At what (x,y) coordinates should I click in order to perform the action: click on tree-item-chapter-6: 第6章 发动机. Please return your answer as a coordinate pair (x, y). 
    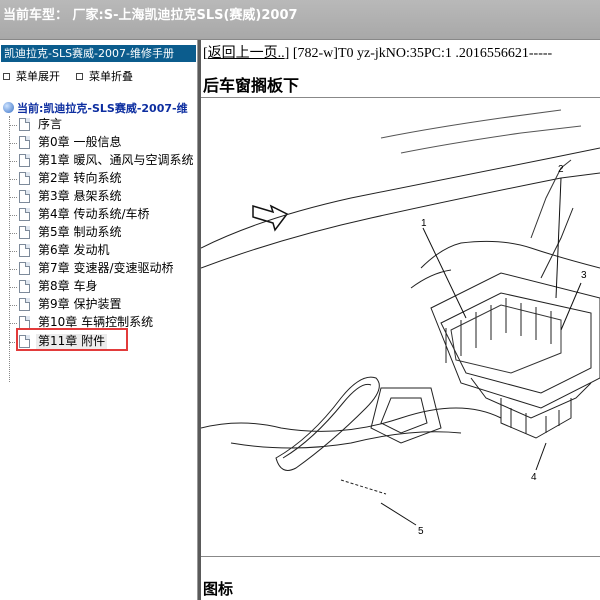
    Looking at the image, I should click on (98, 251).